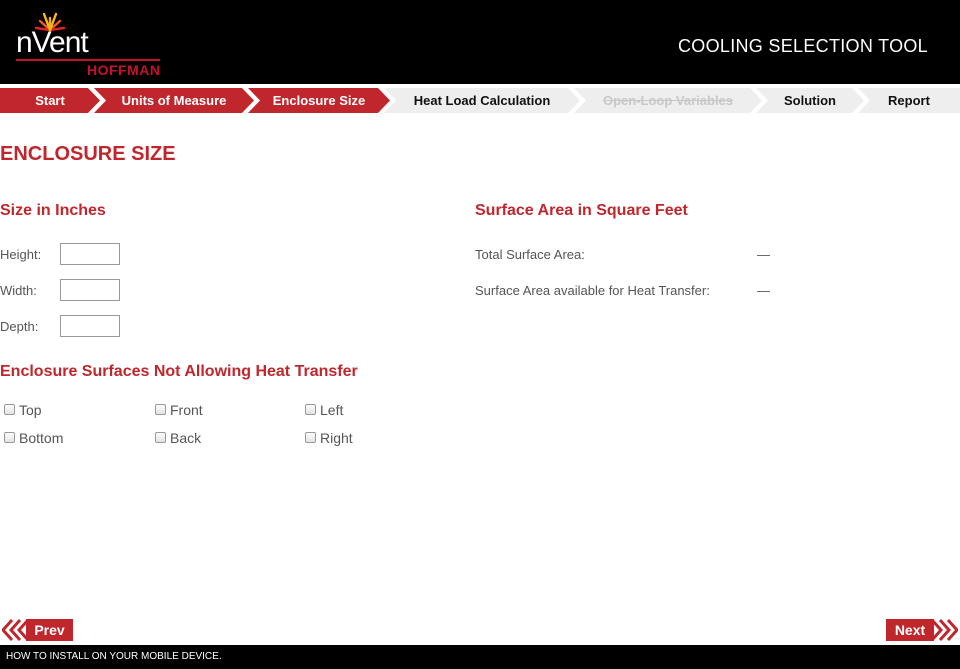 This screenshot has width=960, height=669. What do you see at coordinates (910, 630) in the screenshot?
I see `next-button-label: Next` at bounding box center [910, 630].